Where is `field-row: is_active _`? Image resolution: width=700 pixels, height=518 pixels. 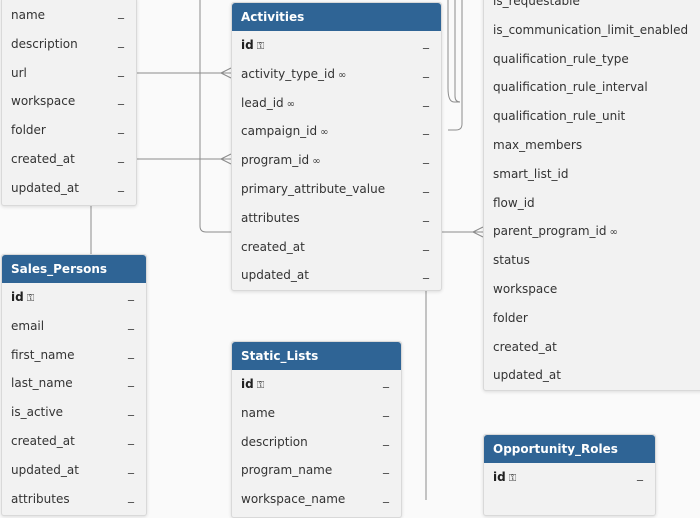 field-row: is_active _ is located at coordinates (74, 412).